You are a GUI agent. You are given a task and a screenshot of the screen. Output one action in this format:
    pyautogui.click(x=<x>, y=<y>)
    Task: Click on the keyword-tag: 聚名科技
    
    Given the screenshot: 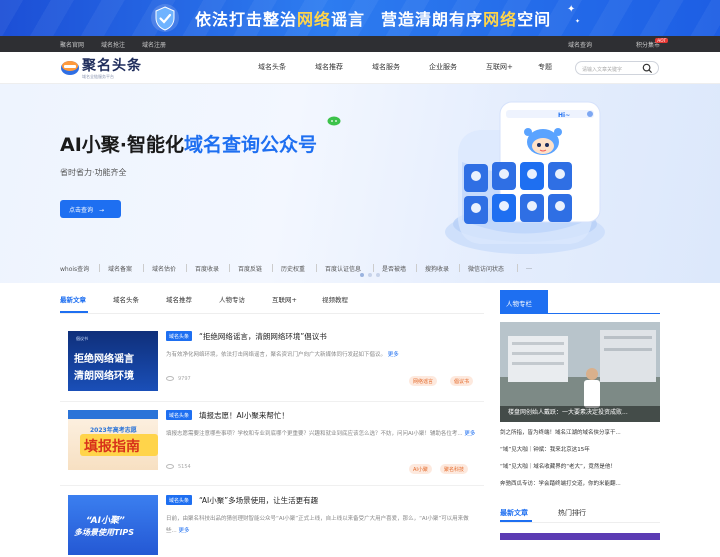 What is the action you would take?
    pyautogui.click(x=454, y=469)
    